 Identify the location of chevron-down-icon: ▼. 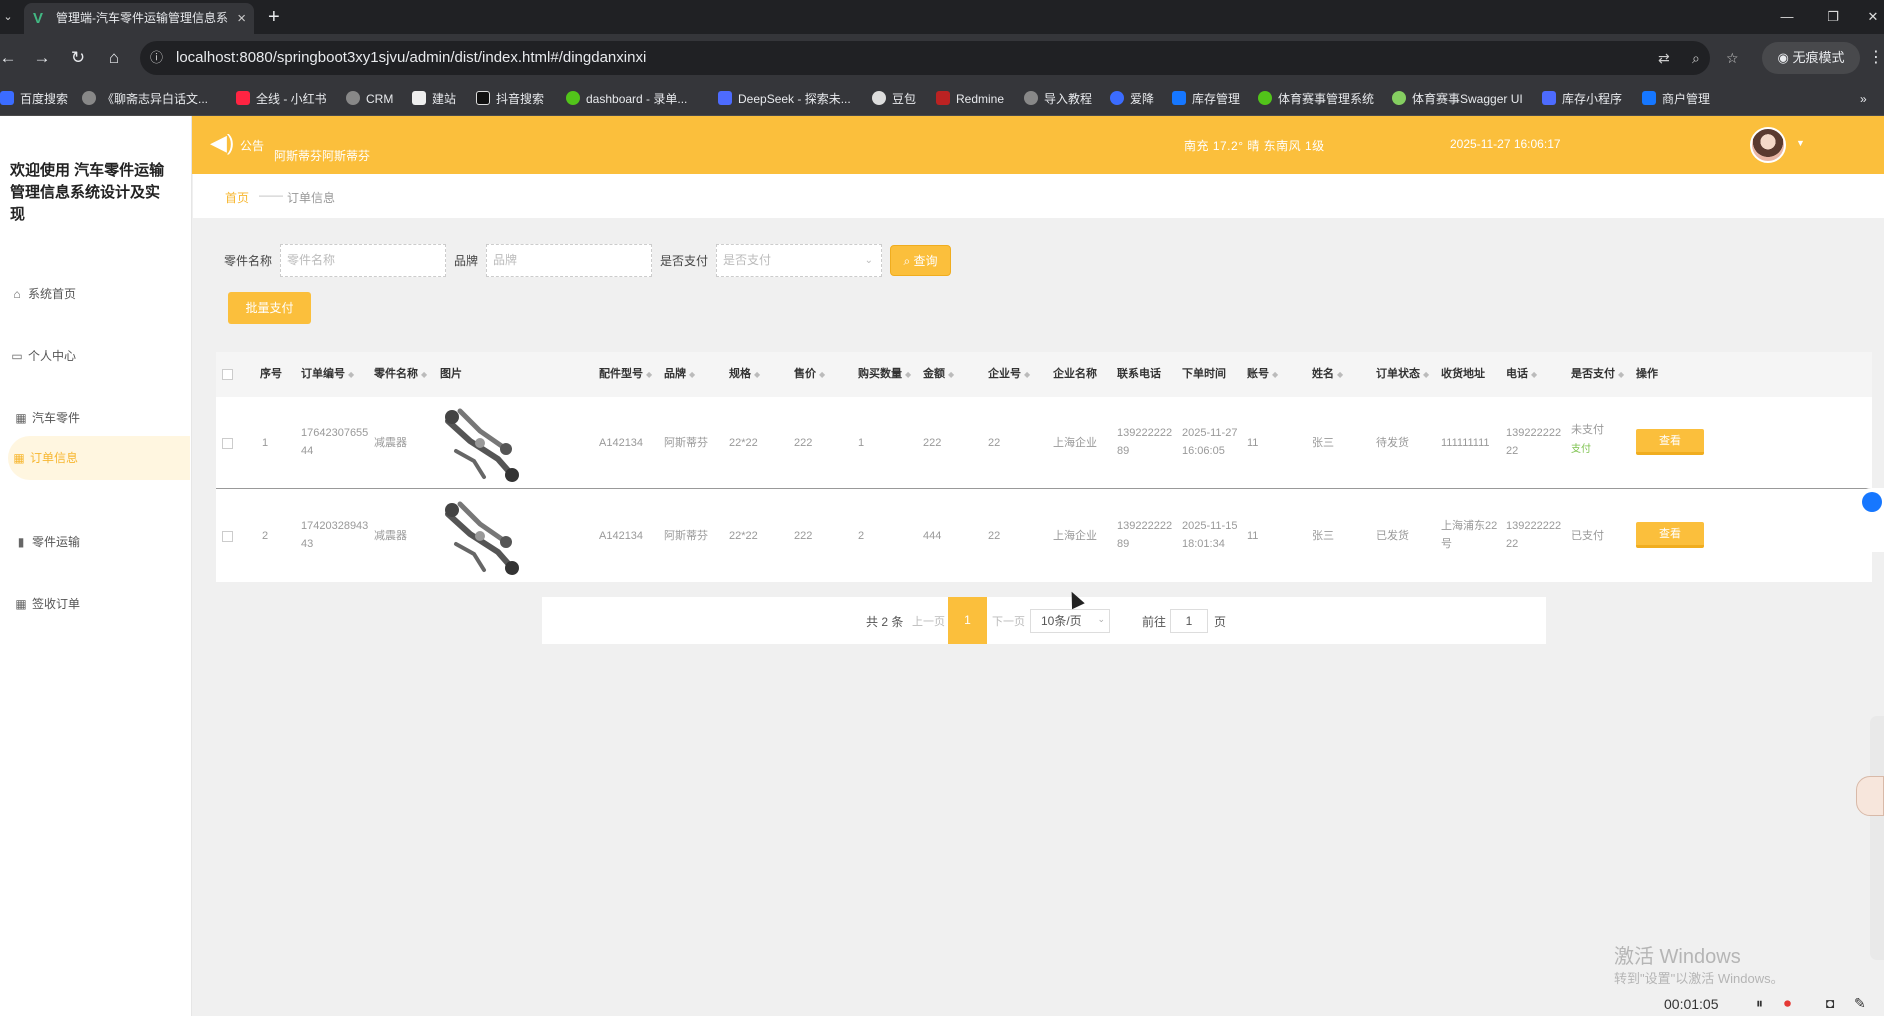
(1800, 143).